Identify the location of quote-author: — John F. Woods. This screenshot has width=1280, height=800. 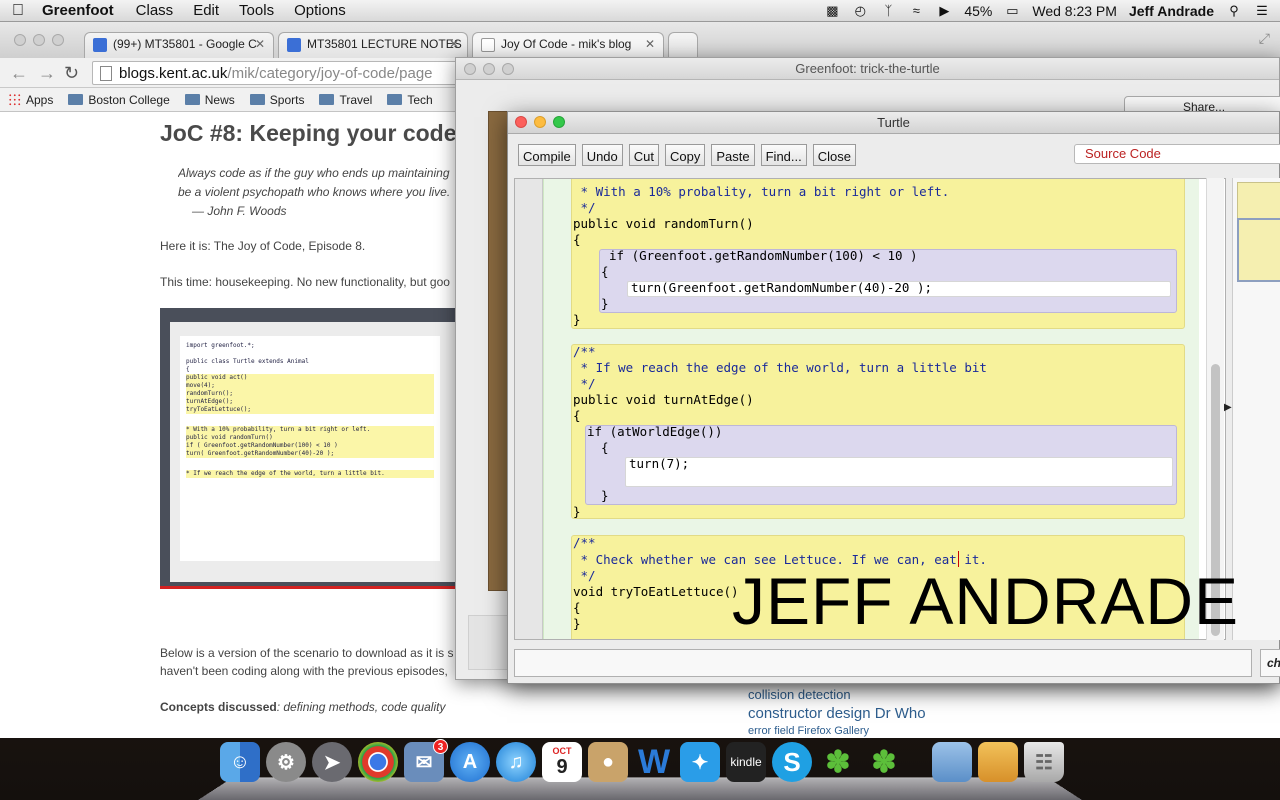
(239, 211).